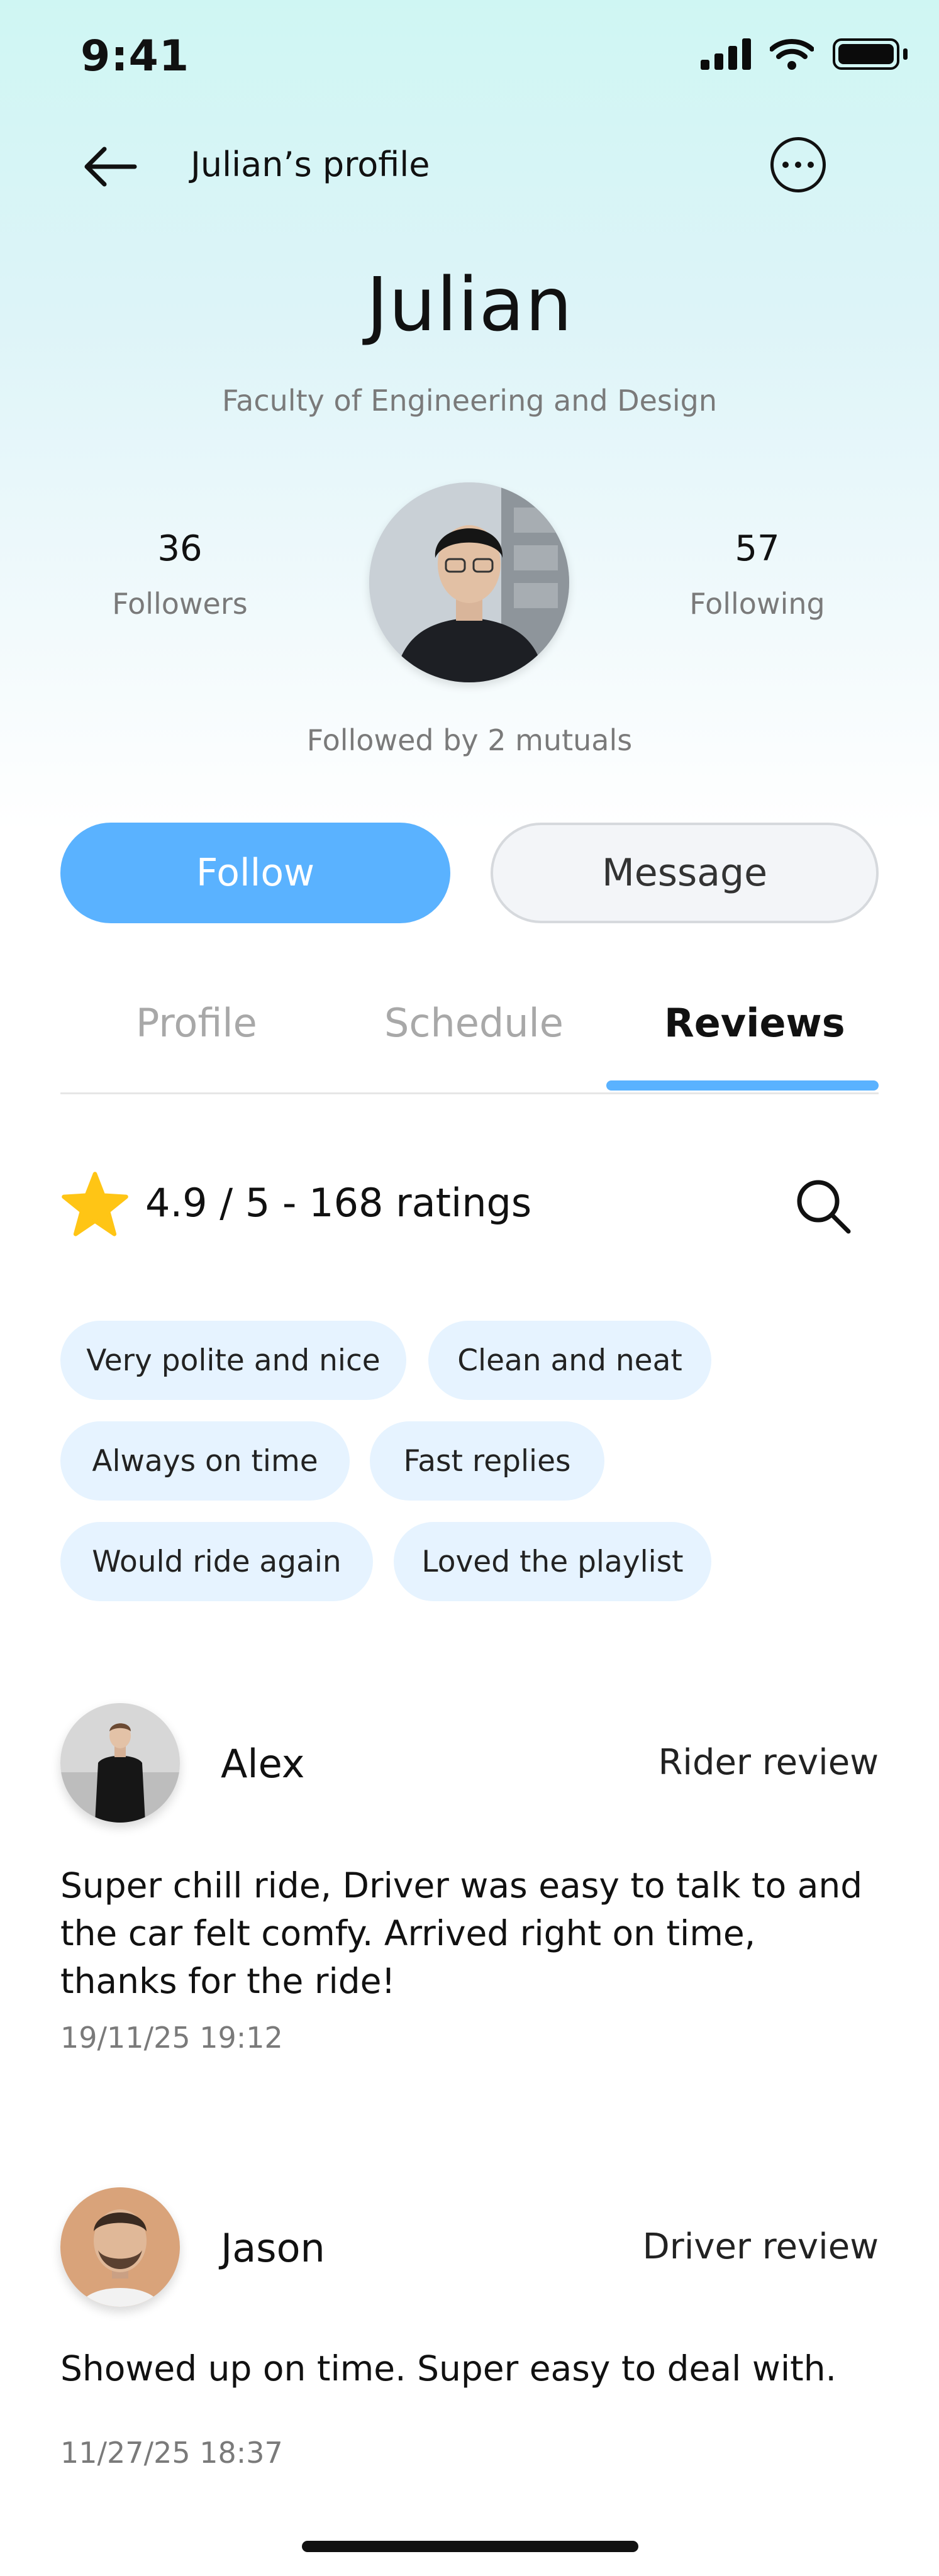 Image resolution: width=939 pixels, height=2576 pixels. What do you see at coordinates (470, 740) in the screenshot?
I see `mutuals-text: Followed by 2 mutuals` at bounding box center [470, 740].